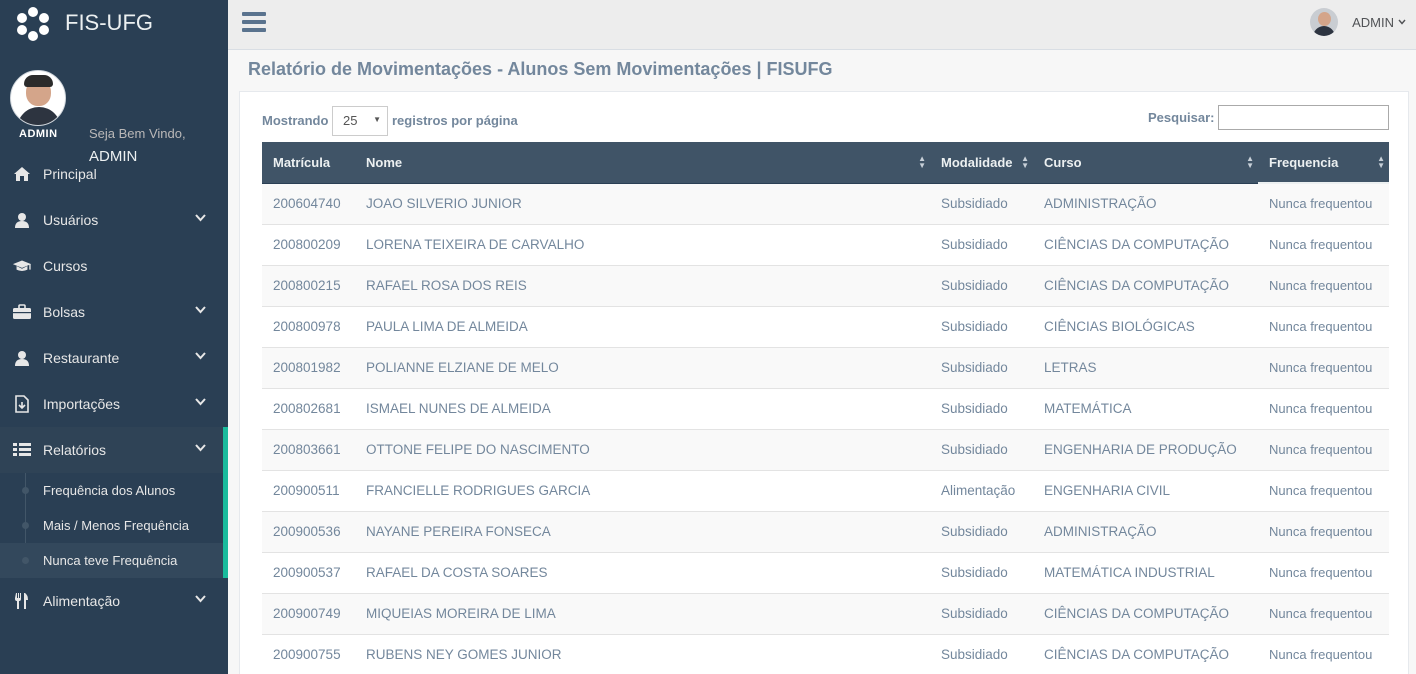 The height and width of the screenshot is (674, 1416). What do you see at coordinates (109, 22) in the screenshot?
I see `app-title: FIS-UFG` at bounding box center [109, 22].